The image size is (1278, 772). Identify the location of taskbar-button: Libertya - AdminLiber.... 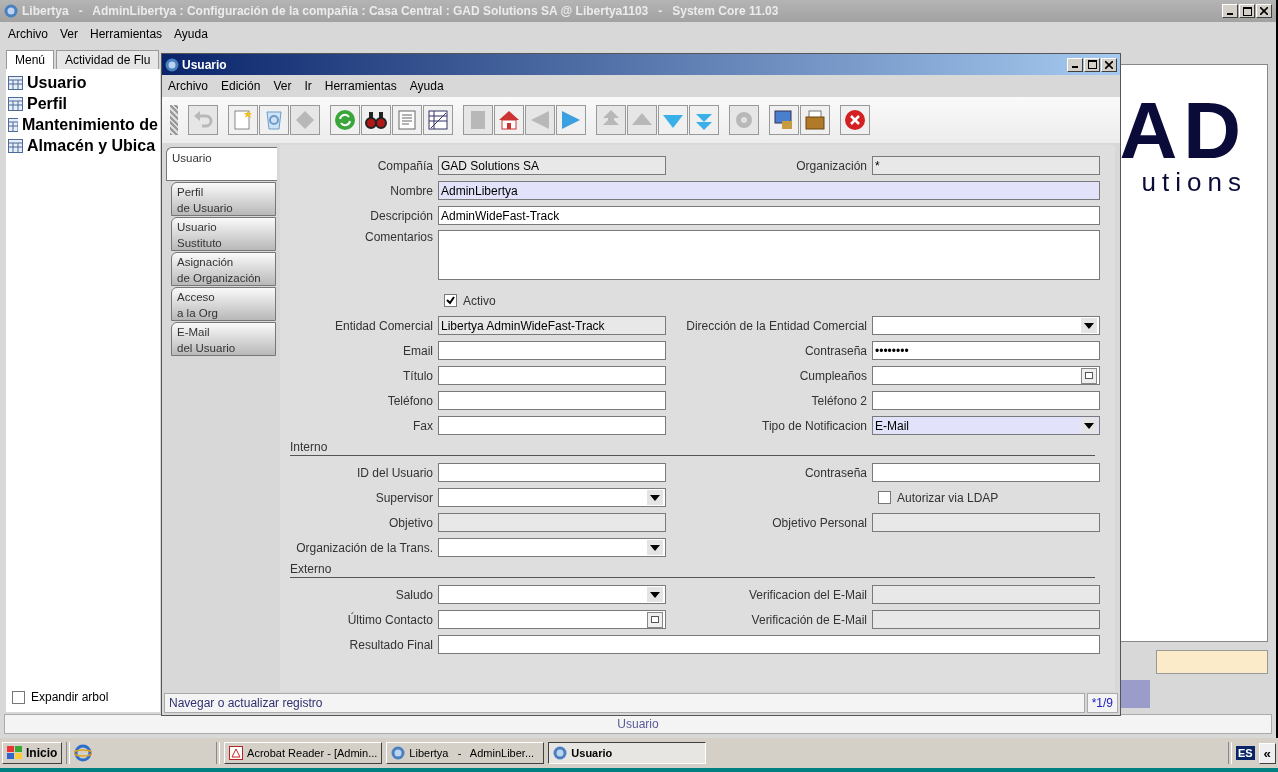
(465, 753).